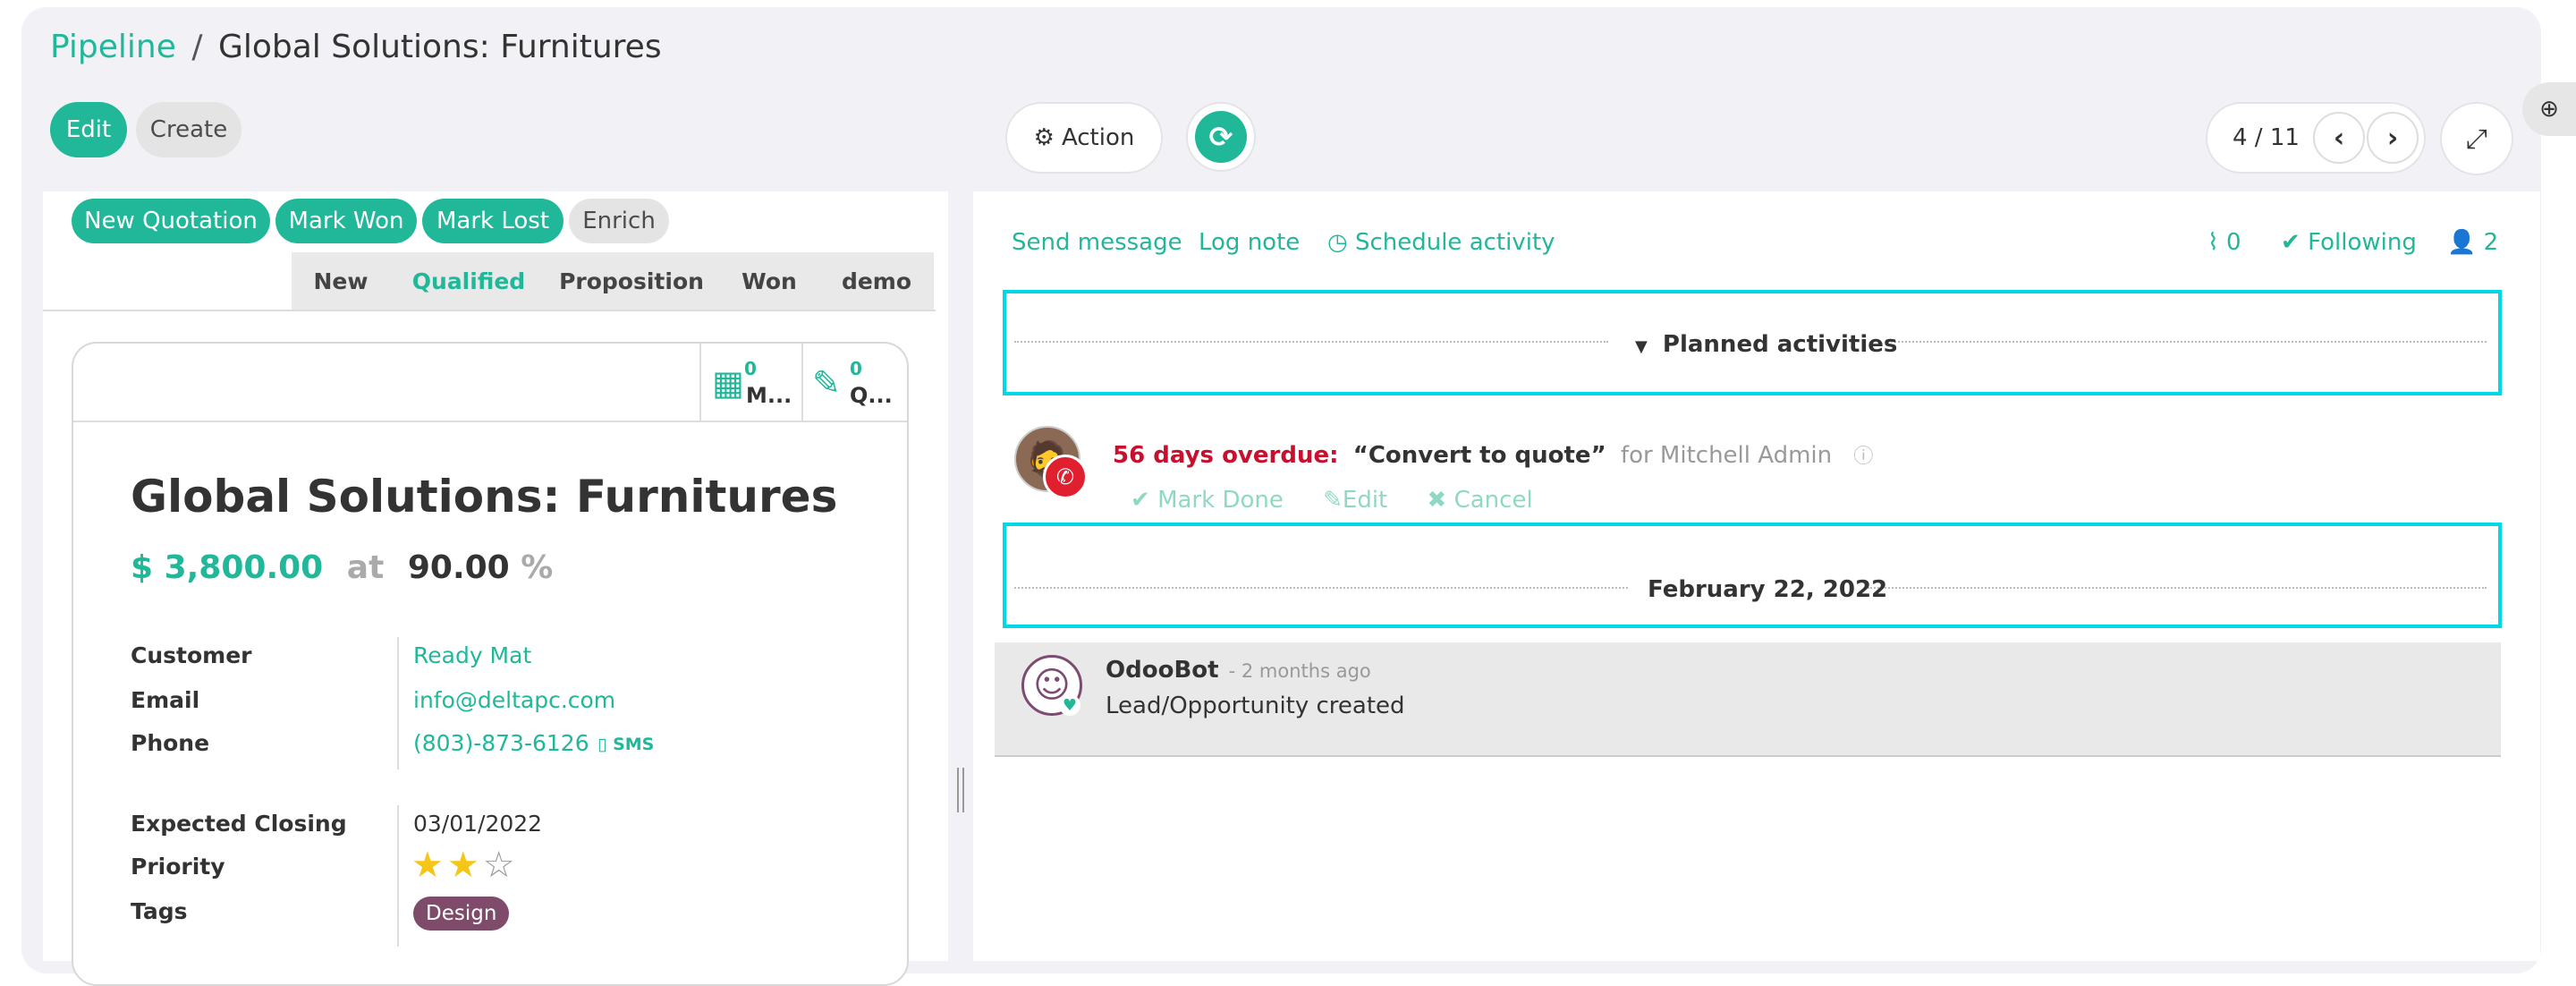  I want to click on meetings-count: 0, so click(750, 368).